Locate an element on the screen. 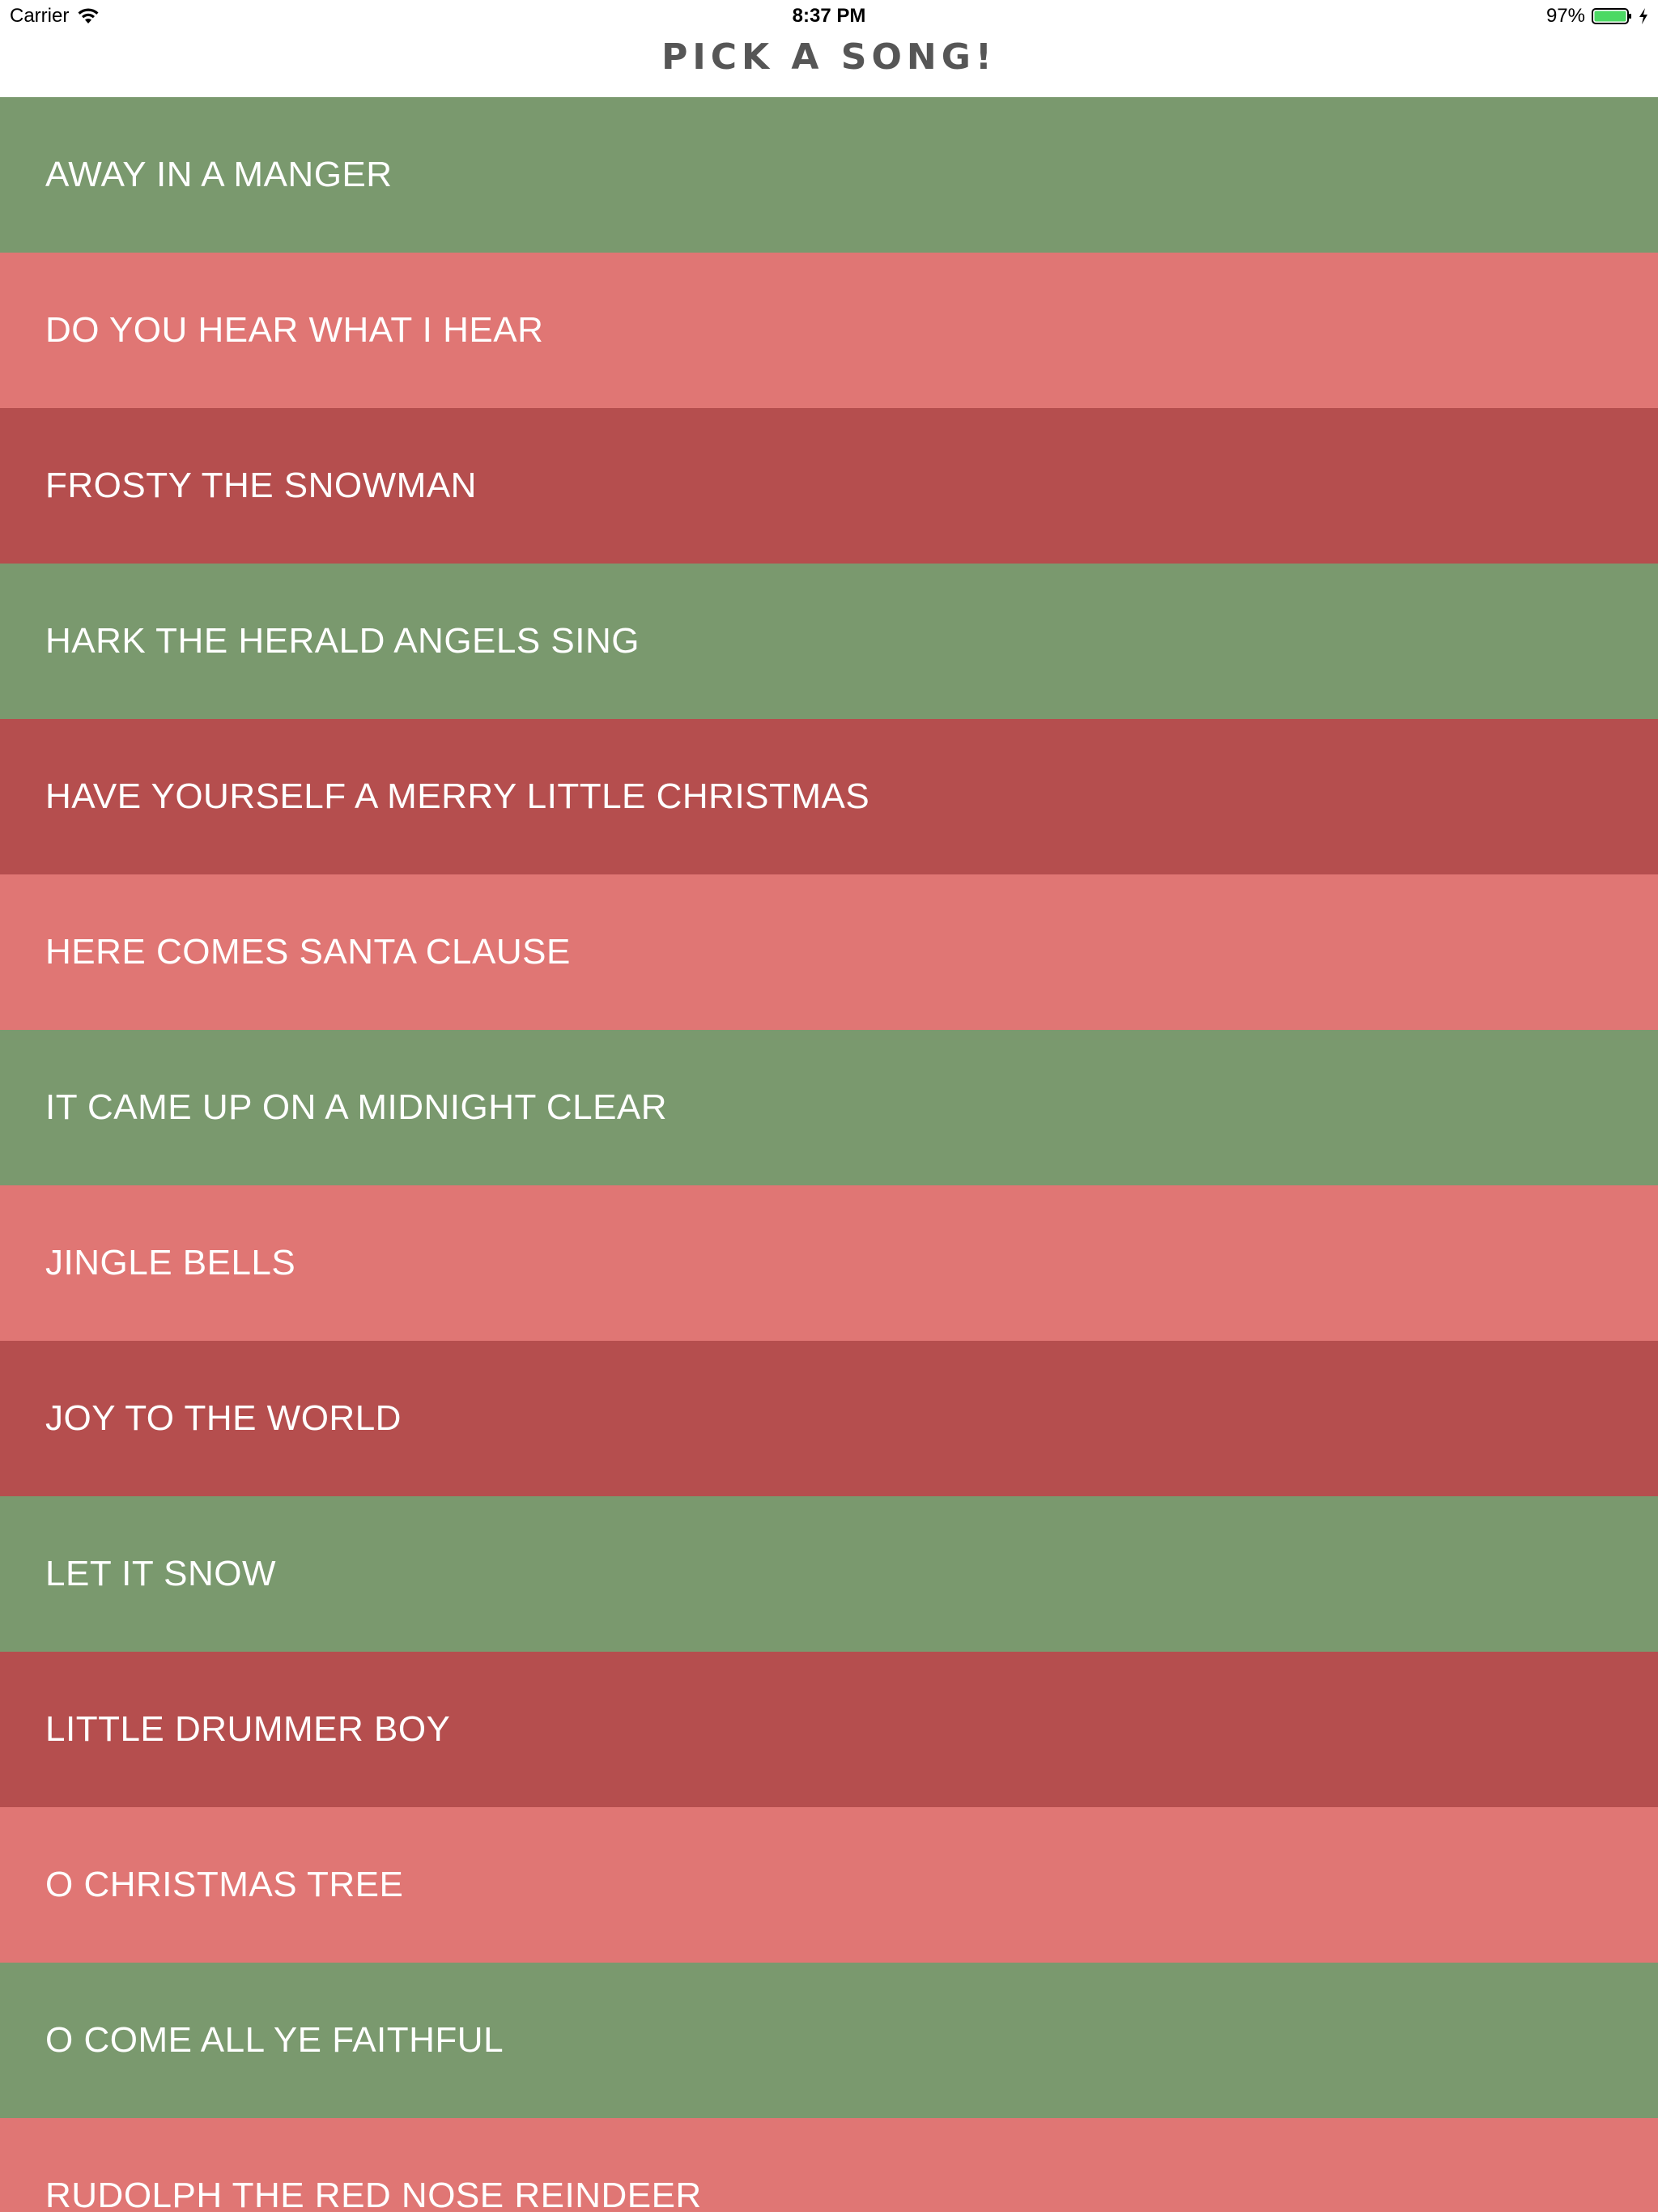 This screenshot has width=1658, height=2212. song-title: RUDOLPH THE RED NOSE REINDEER is located at coordinates (373, 2194).